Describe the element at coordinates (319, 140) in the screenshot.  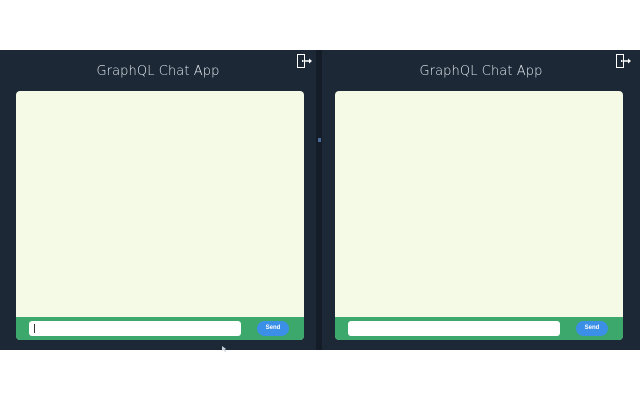
I see `divider-marker` at that location.